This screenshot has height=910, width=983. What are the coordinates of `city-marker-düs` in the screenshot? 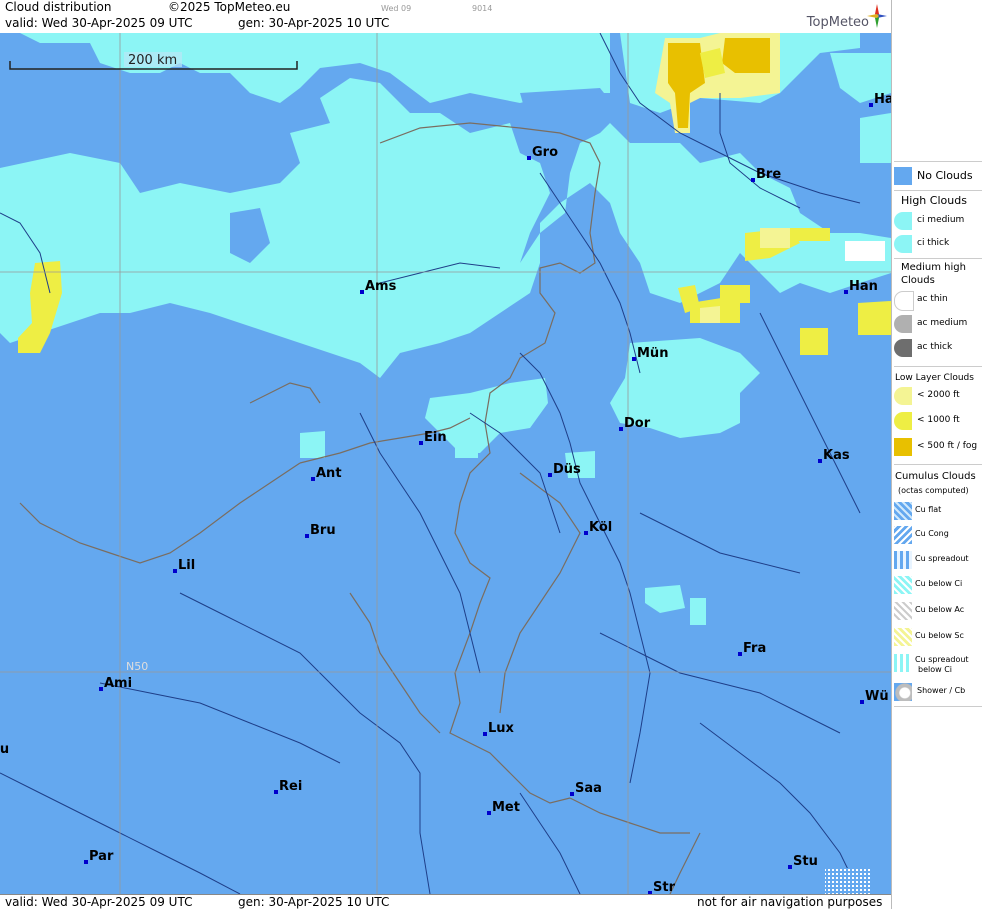 It's located at (550, 475).